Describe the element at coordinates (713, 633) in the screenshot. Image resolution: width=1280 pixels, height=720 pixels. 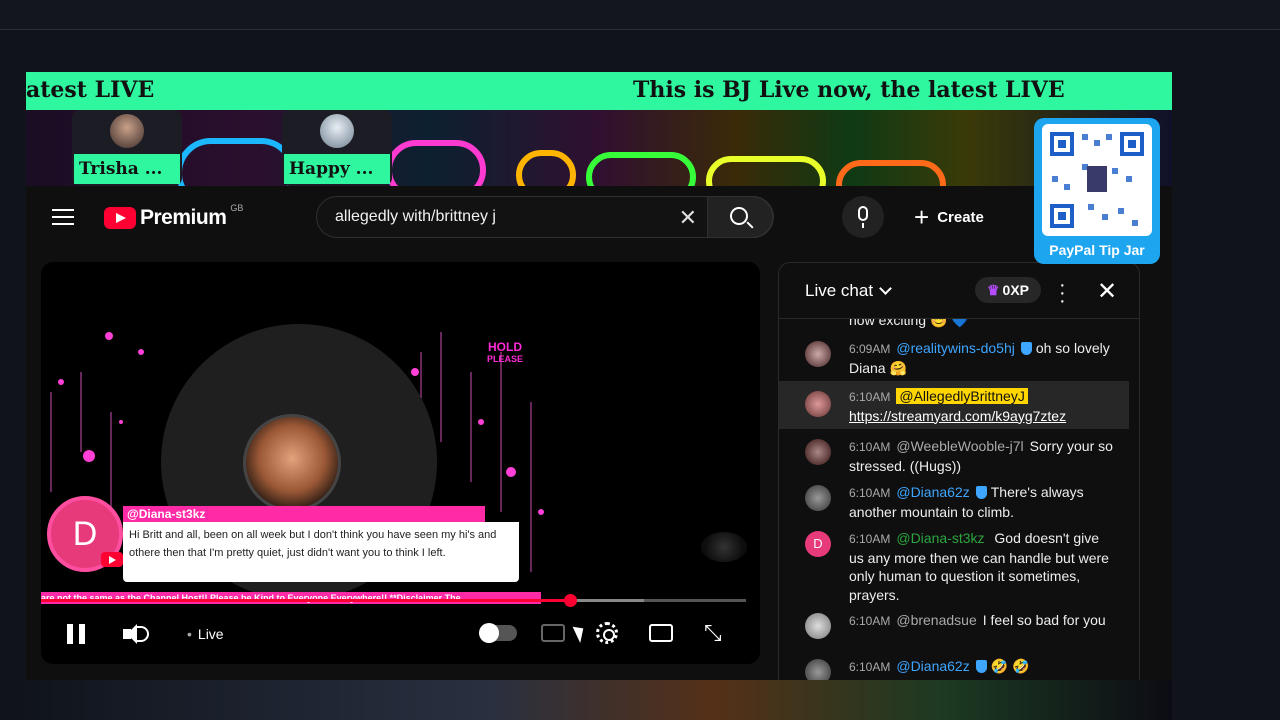
I see `fullscreen-icon: ⤡` at that location.